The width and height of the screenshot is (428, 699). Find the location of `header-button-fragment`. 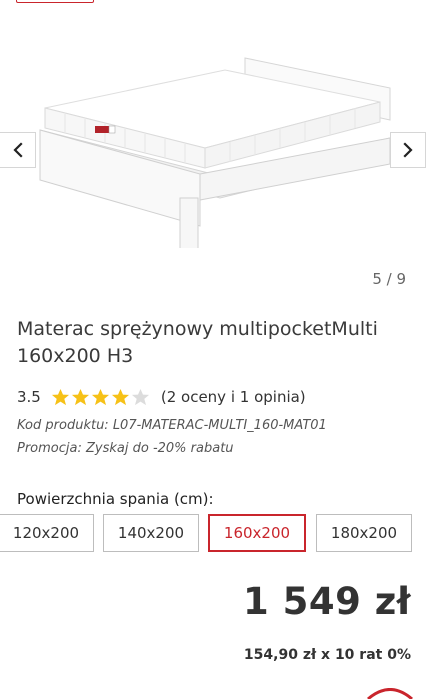

header-button-fragment is located at coordinates (55, 1).